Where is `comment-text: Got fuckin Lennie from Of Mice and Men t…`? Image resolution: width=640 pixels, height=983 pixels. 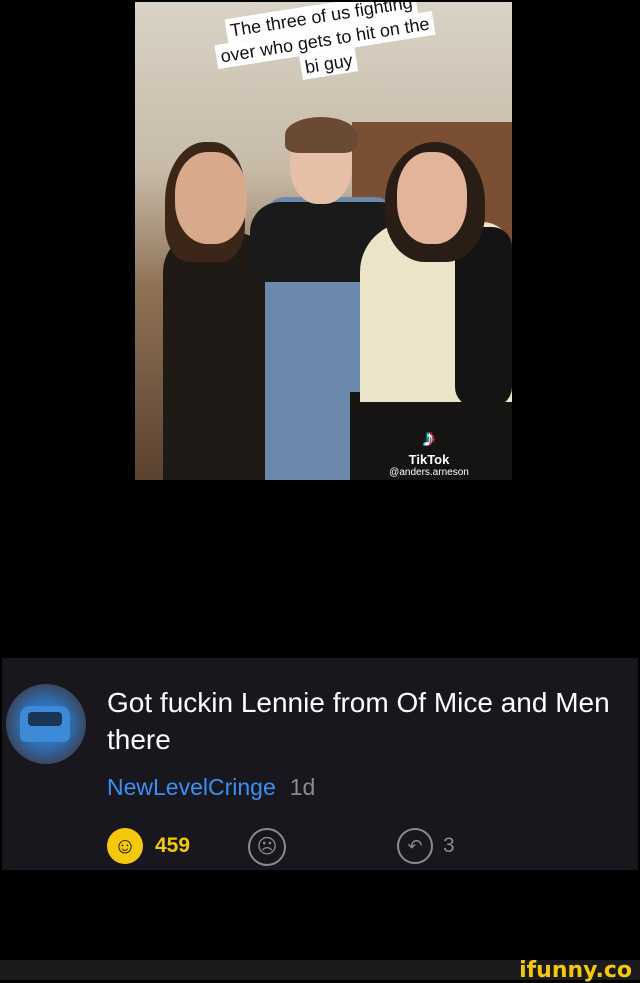
comment-text: Got fuckin Lennie from Of Mice and Men t… is located at coordinates (358, 721).